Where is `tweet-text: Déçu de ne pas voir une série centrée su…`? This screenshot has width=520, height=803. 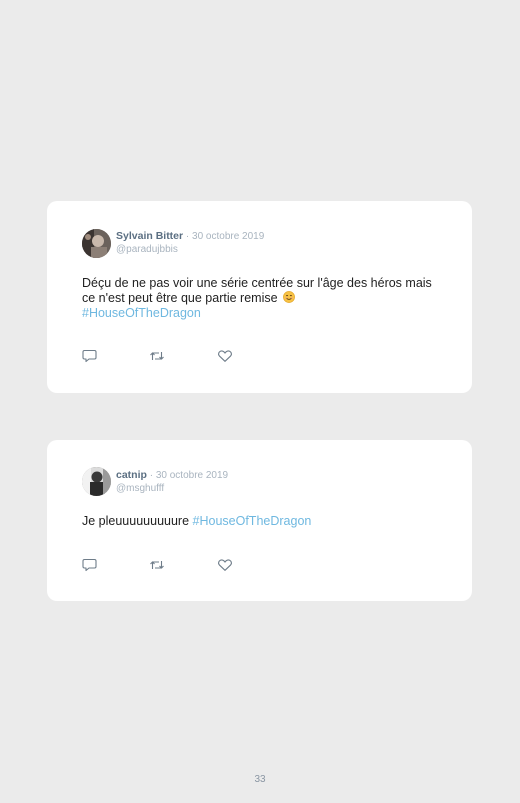
tweet-text: Déçu de ne pas voir une série centrée su… is located at coordinates (262, 298).